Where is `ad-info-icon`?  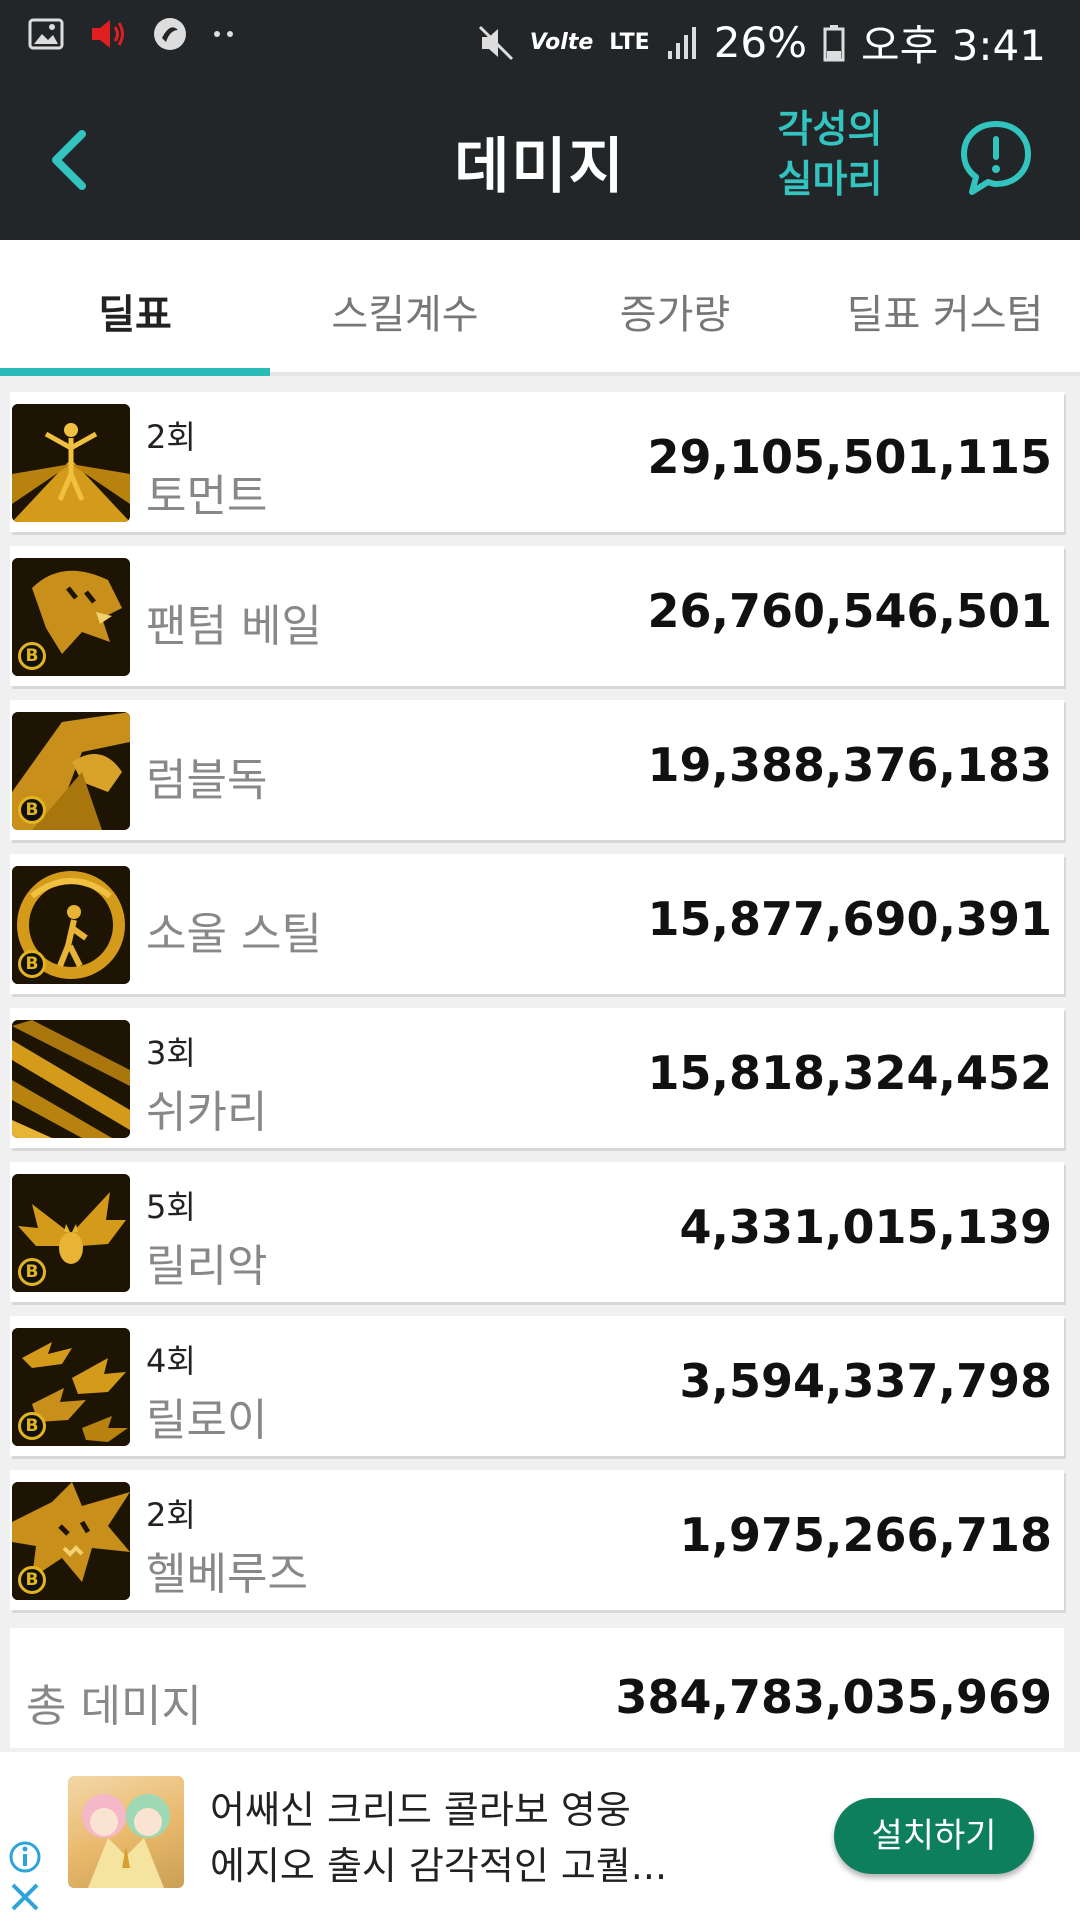 ad-info-icon is located at coordinates (25, 1857).